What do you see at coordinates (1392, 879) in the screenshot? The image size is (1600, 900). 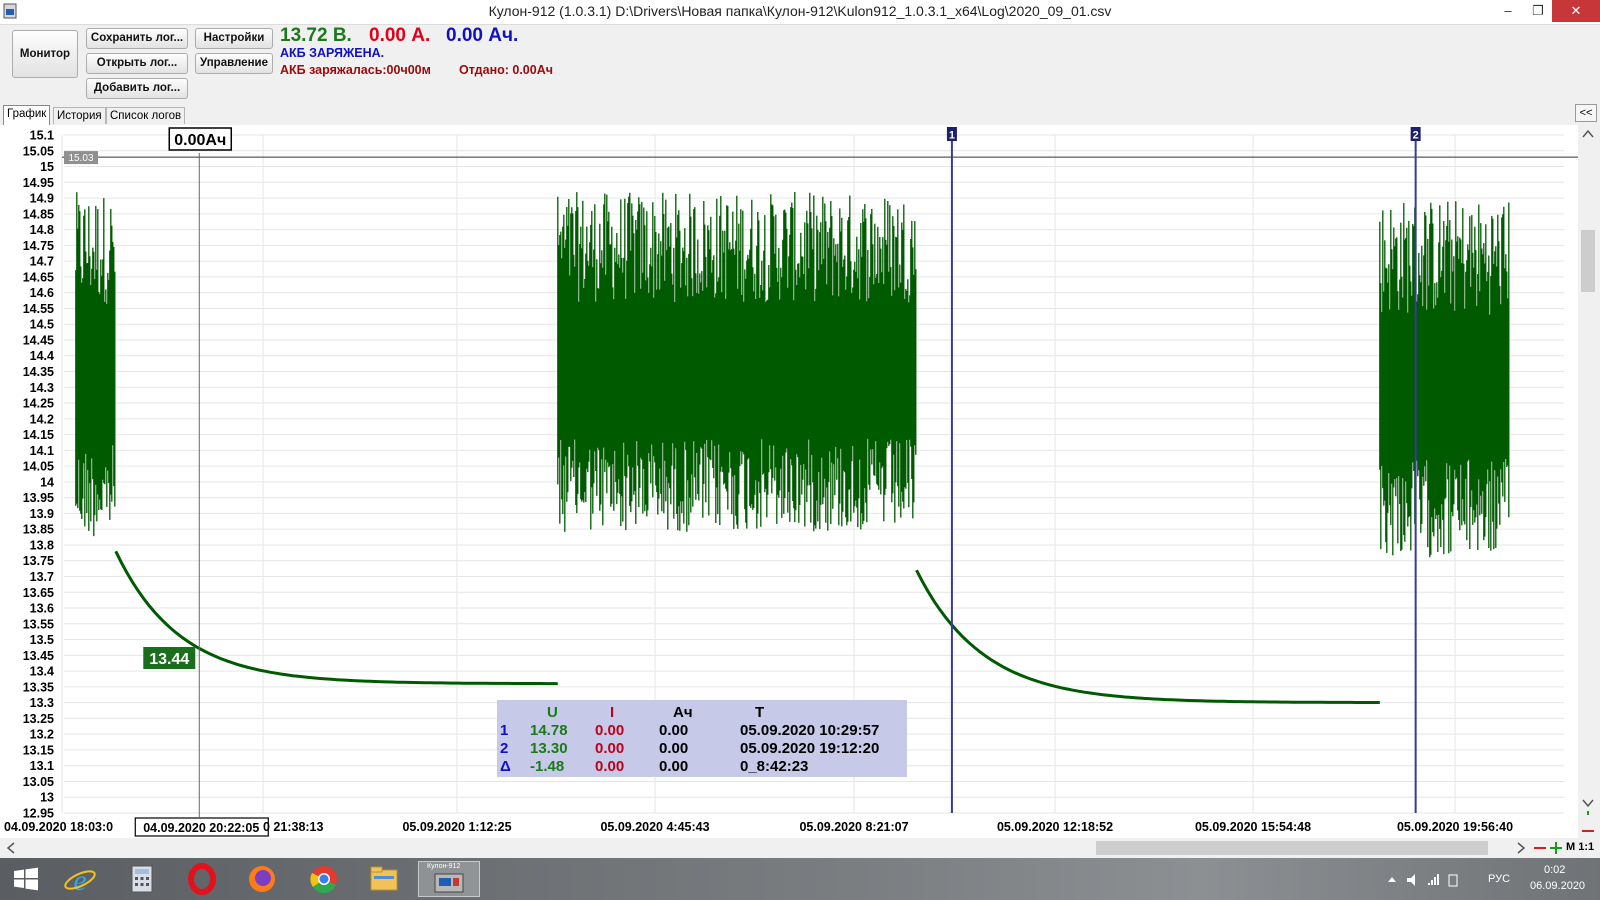 I see `show-hidden-icons-icon` at bounding box center [1392, 879].